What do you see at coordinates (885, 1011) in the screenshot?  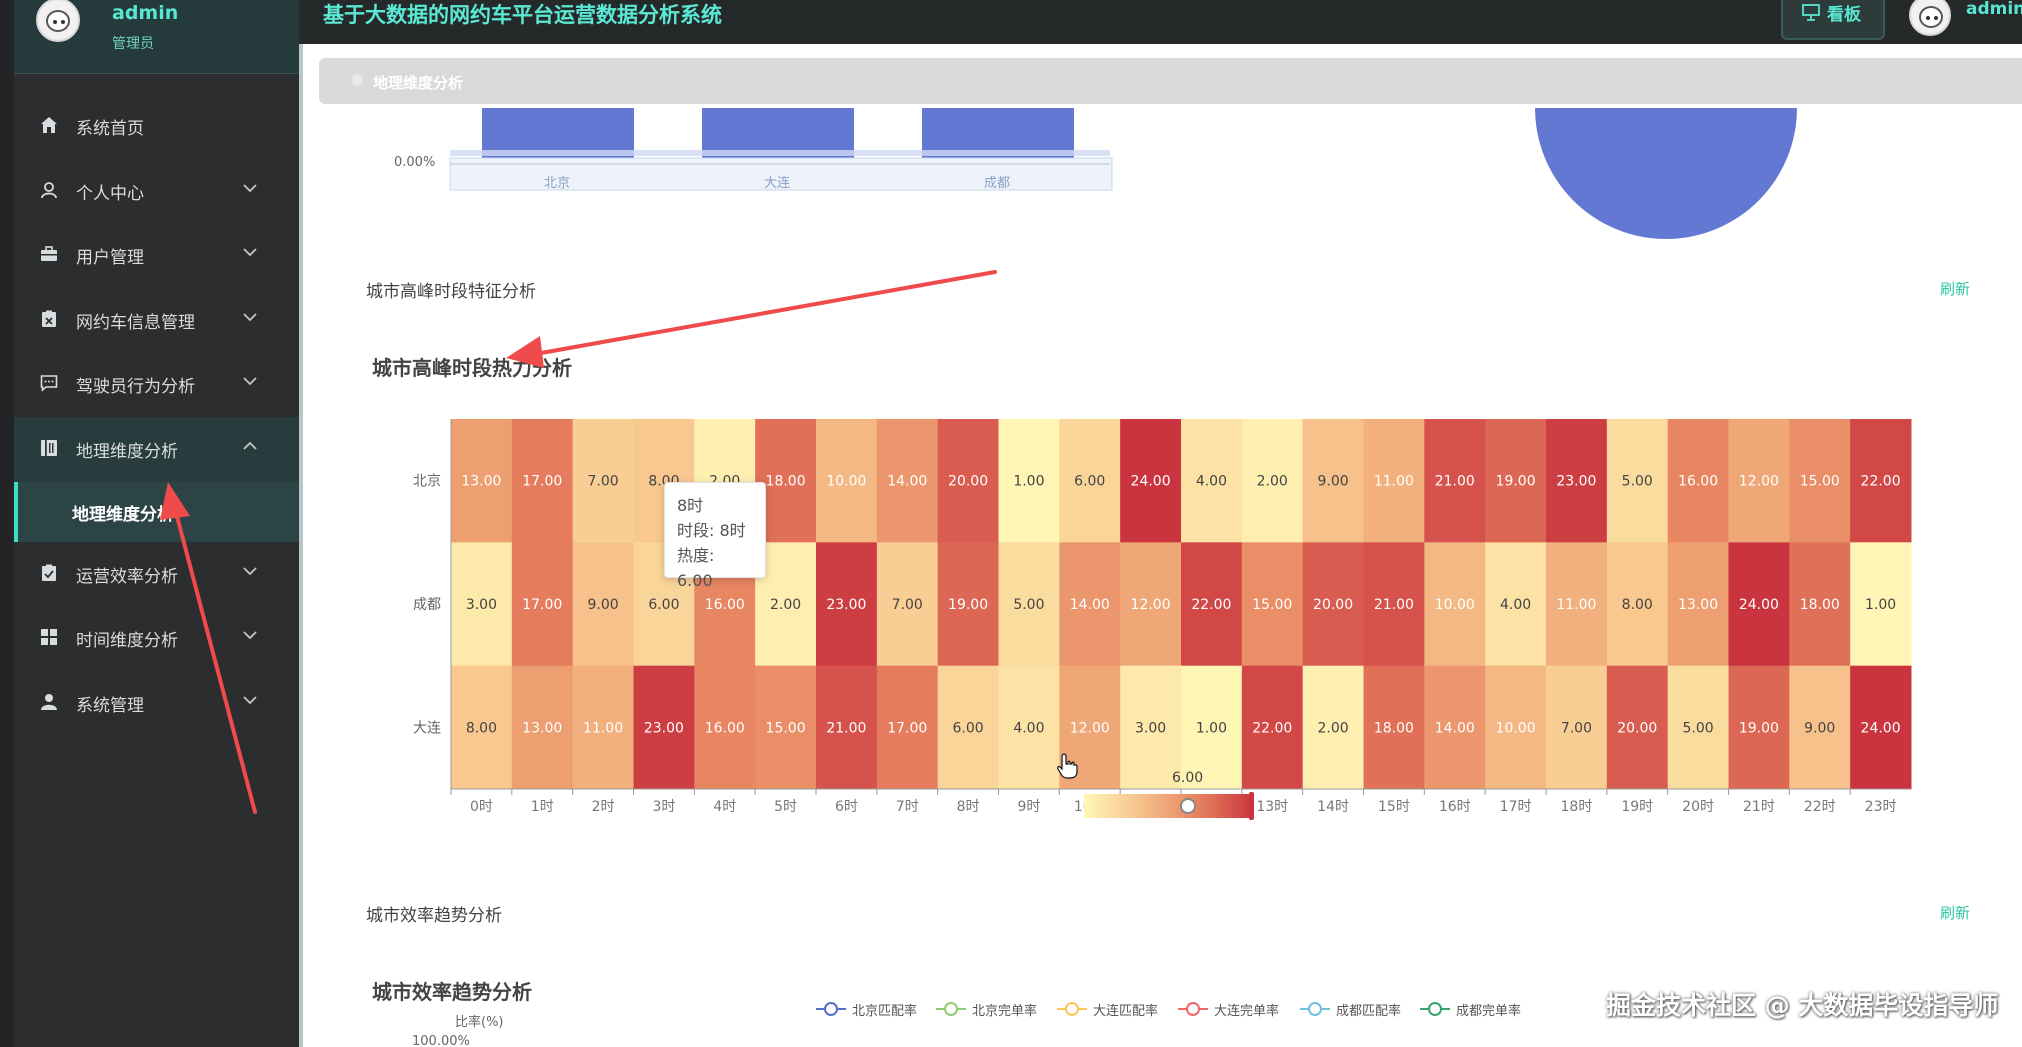 I see `legend-label: 北京匹配率` at bounding box center [885, 1011].